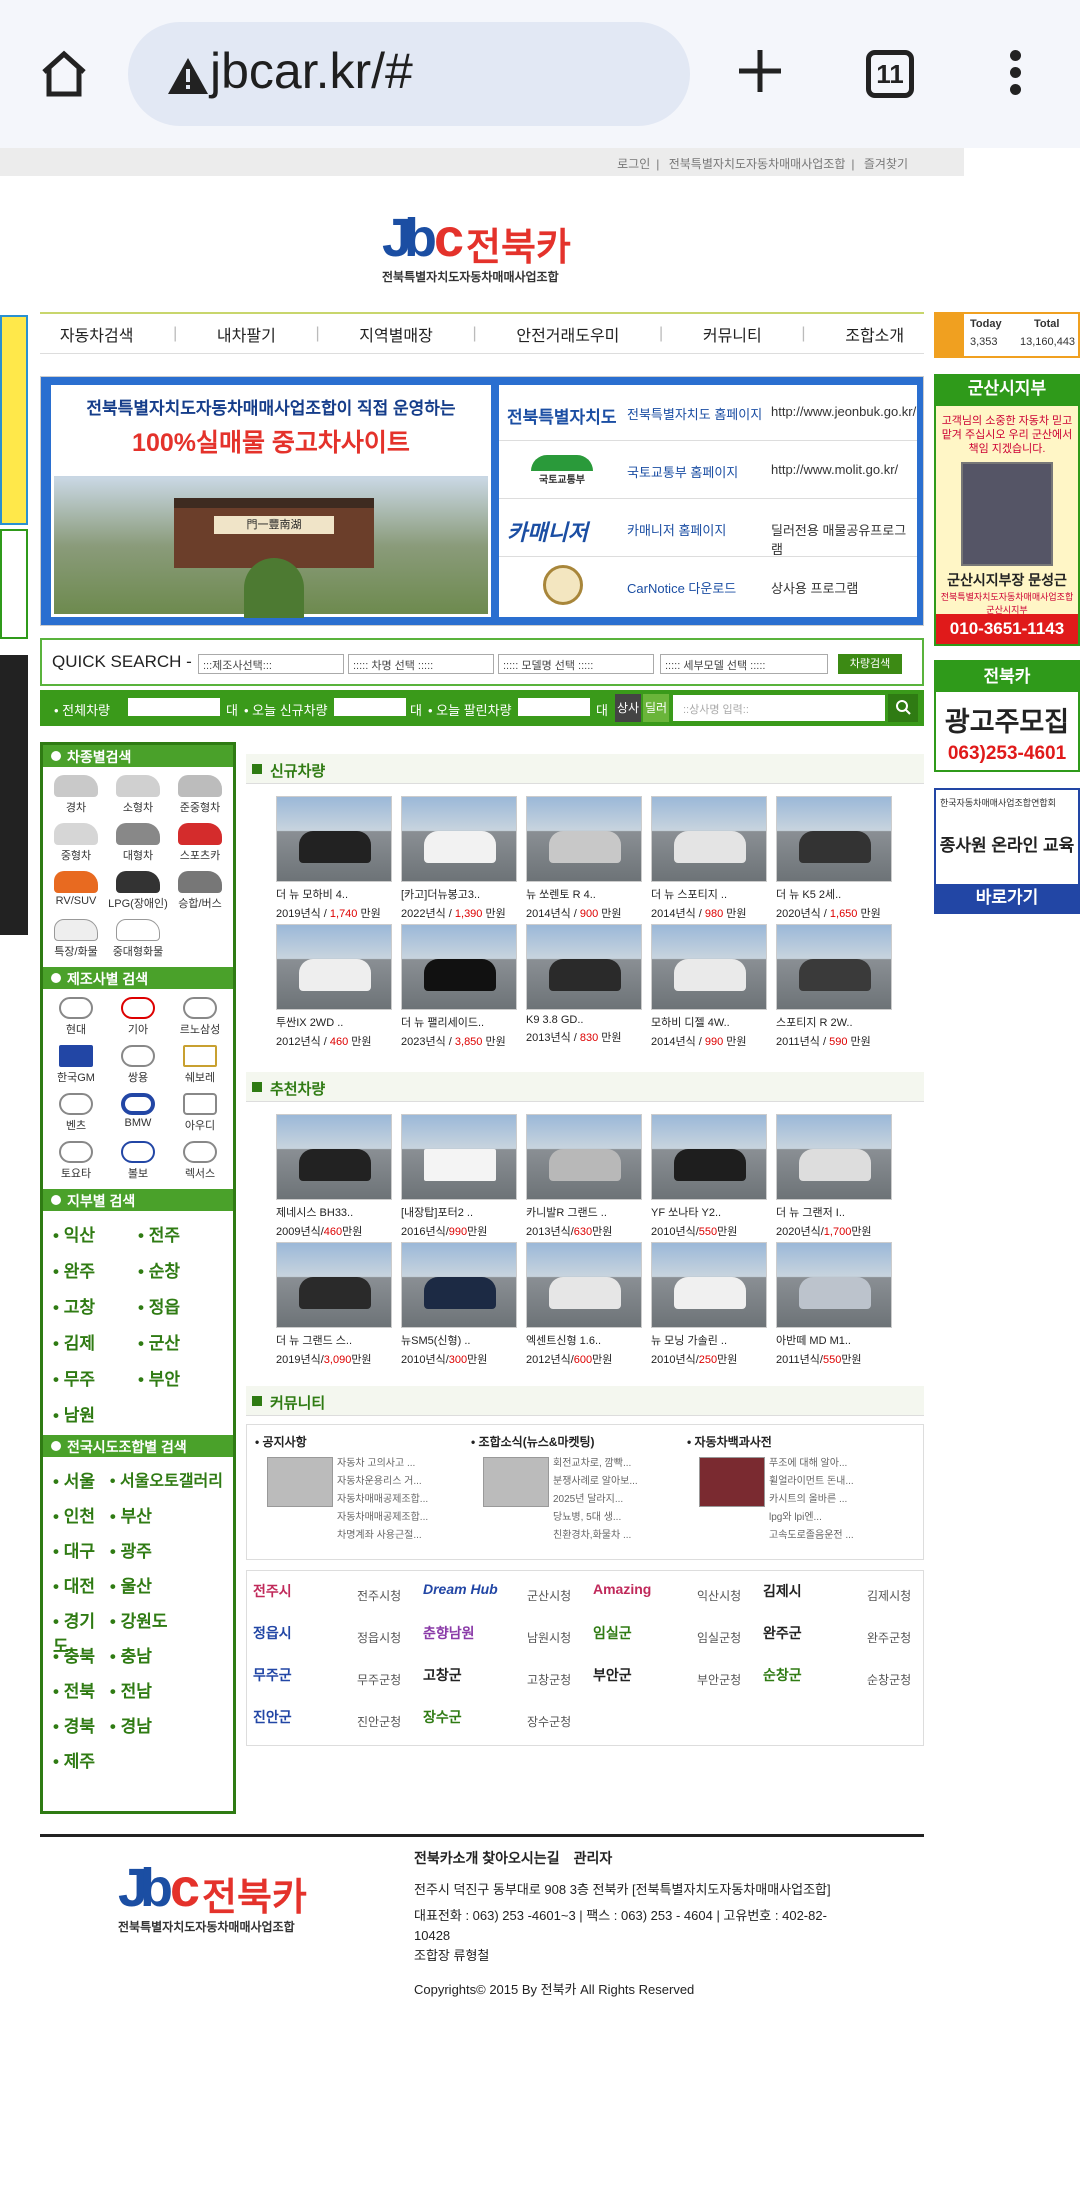  Describe the element at coordinates (628, 708) in the screenshot. I see `tab-dealership: 상사` at that location.